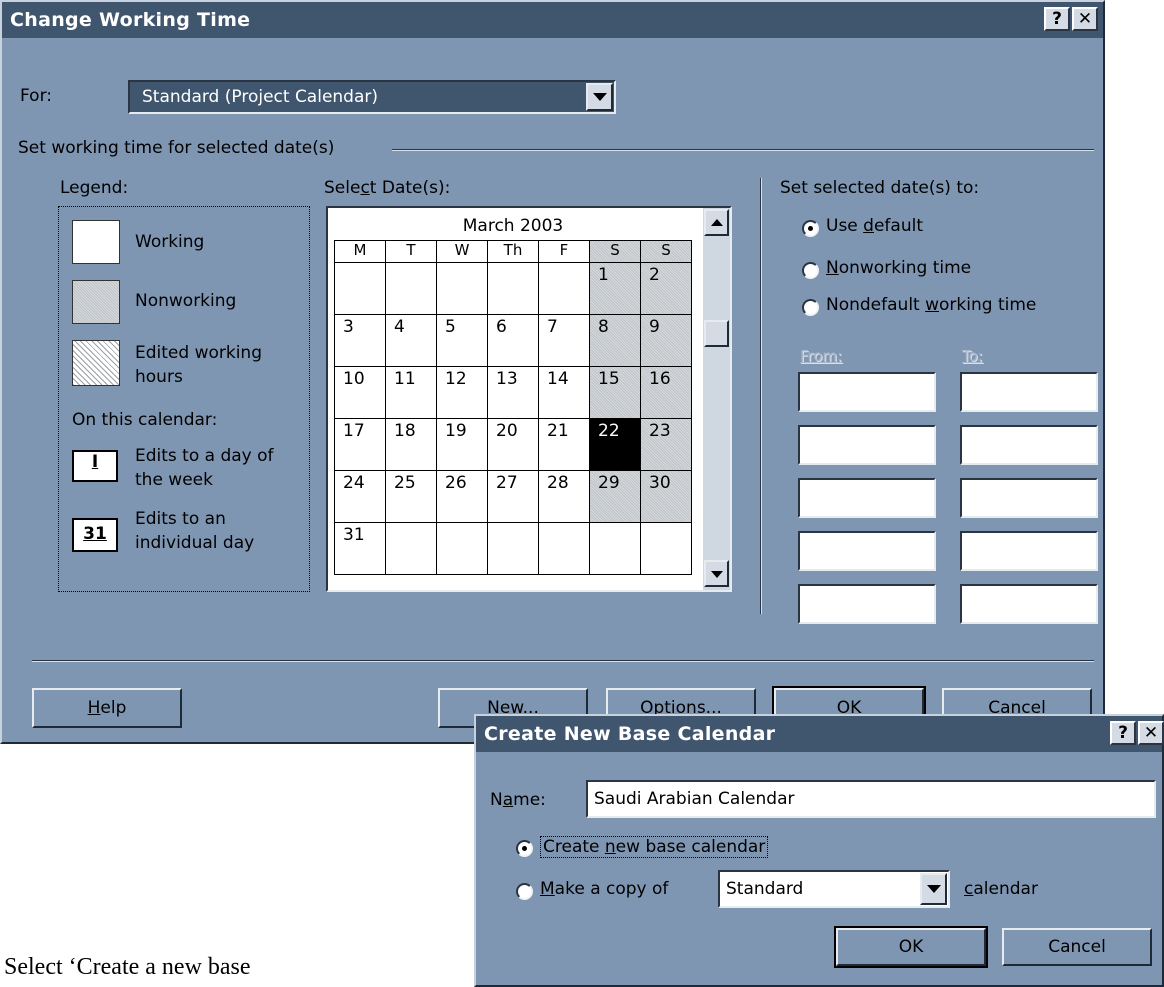 The image size is (1164, 987). Describe the element at coordinates (462, 496) in the screenshot. I see `calendar-day-cell: 26` at that location.